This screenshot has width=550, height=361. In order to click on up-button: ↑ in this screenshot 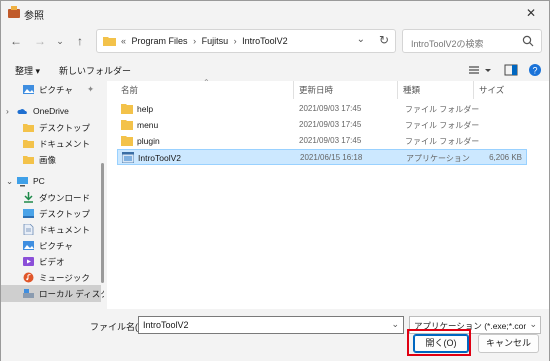, I will do `click(80, 41)`.